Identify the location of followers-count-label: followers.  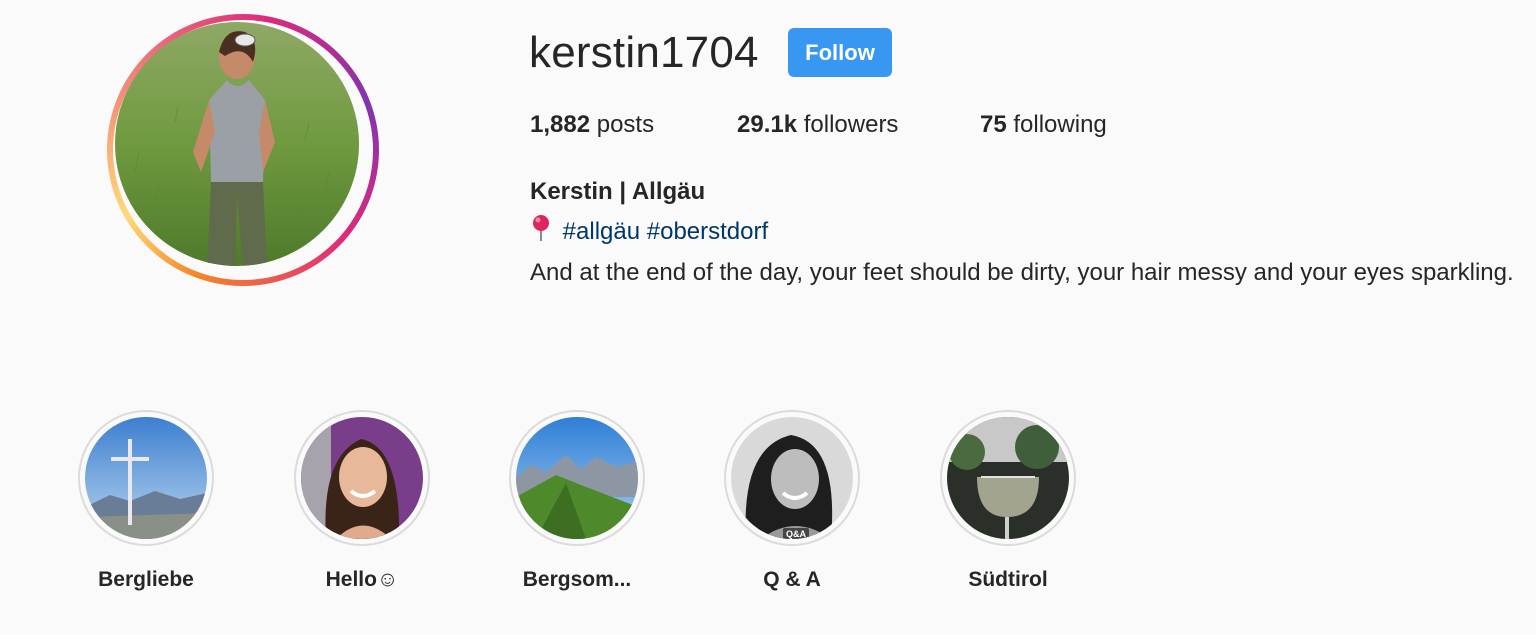
(851, 124).